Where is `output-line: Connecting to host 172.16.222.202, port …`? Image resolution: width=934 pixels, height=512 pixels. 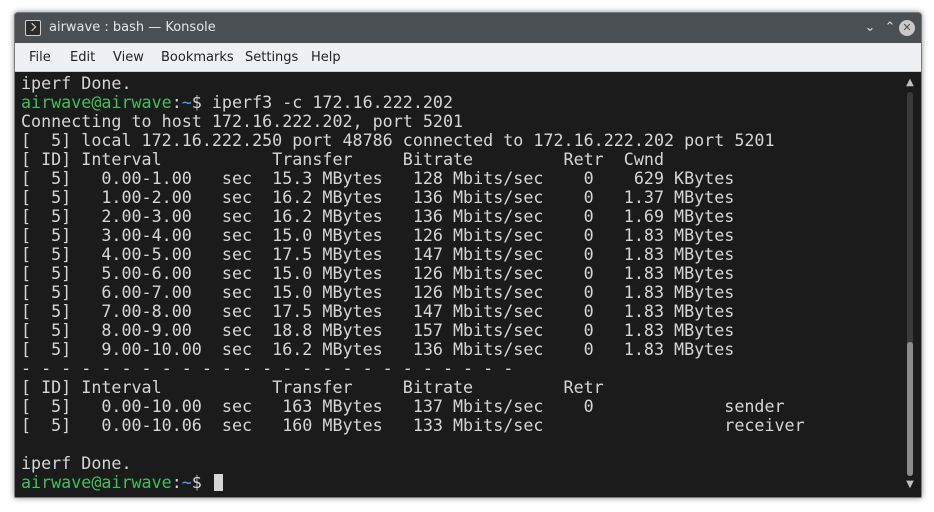 output-line: Connecting to host 172.16.222.202, port … is located at coordinates (242, 121).